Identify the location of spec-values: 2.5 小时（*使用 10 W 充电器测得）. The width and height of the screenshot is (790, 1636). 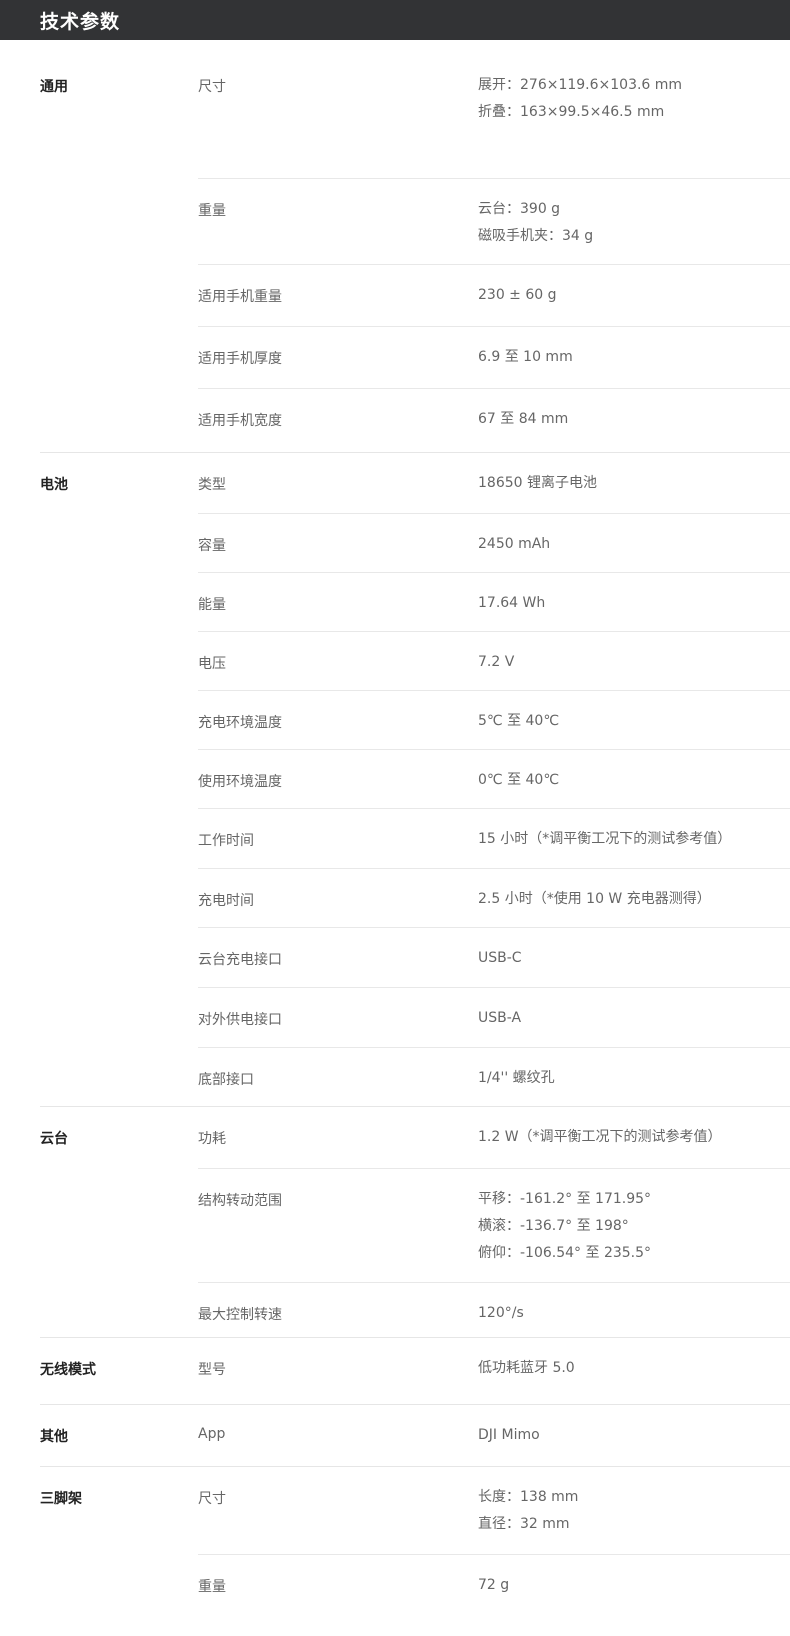
(594, 903).